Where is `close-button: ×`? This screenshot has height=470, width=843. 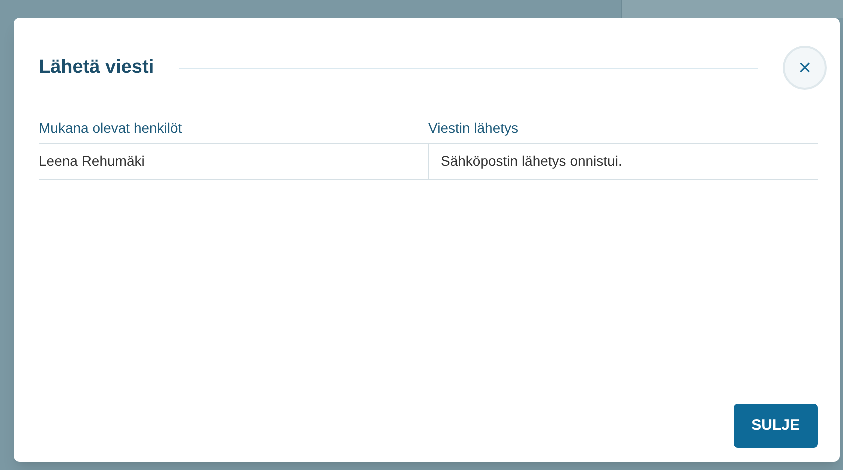
close-button: × is located at coordinates (805, 68).